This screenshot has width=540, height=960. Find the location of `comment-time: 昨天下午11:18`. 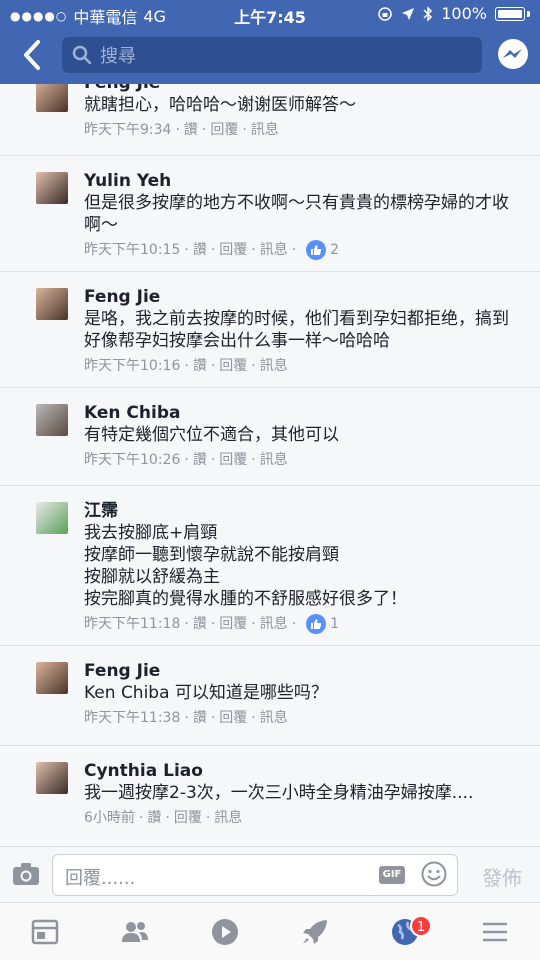

comment-time: 昨天下午11:18 is located at coordinates (132, 624).